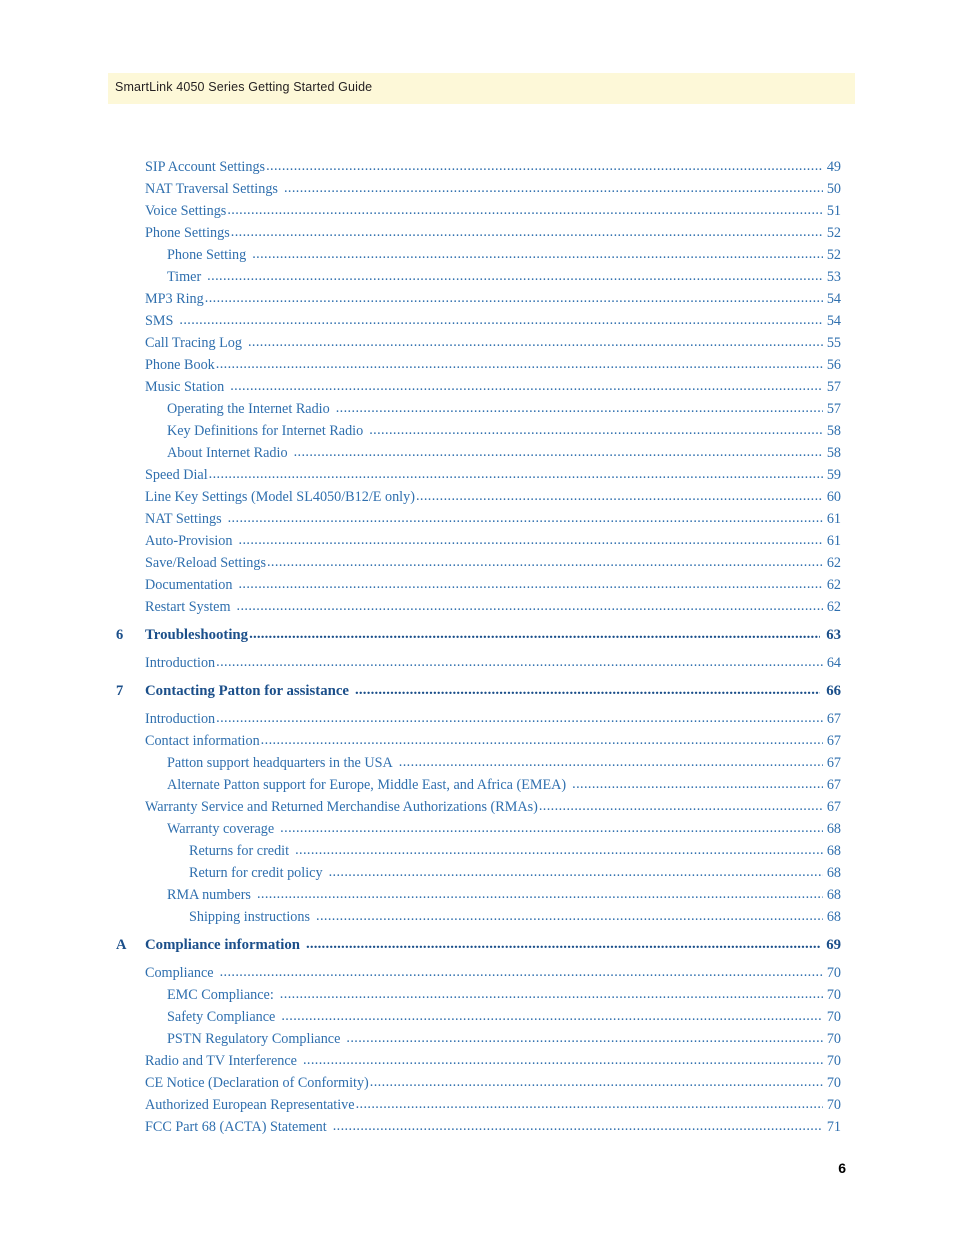 The width and height of the screenshot is (954, 1235). I want to click on toc-entry-title: Speed Dial, so click(176, 475).